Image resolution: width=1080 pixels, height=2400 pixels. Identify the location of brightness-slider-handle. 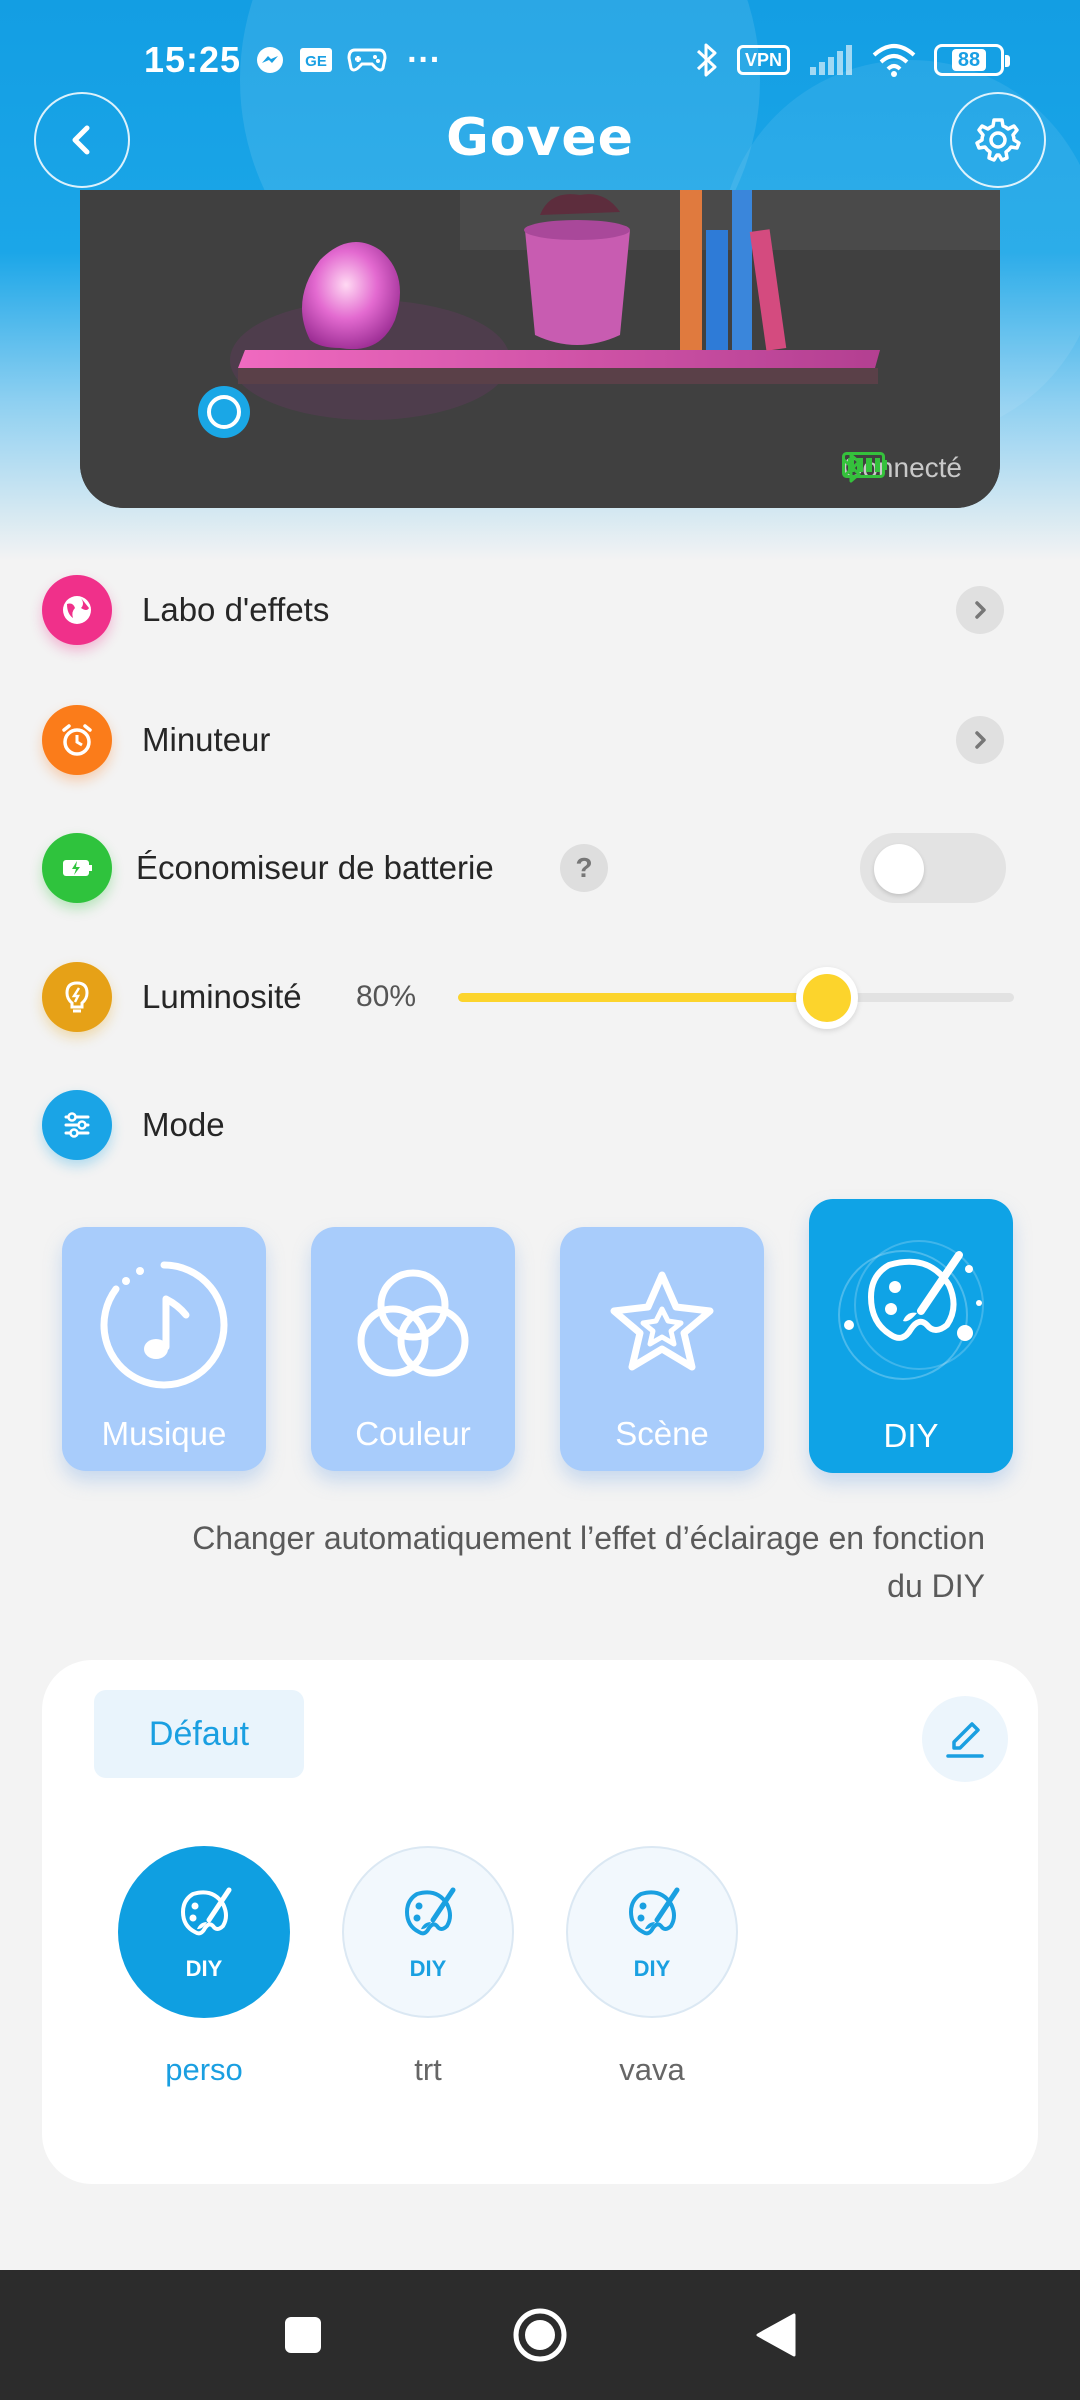
(827, 998).